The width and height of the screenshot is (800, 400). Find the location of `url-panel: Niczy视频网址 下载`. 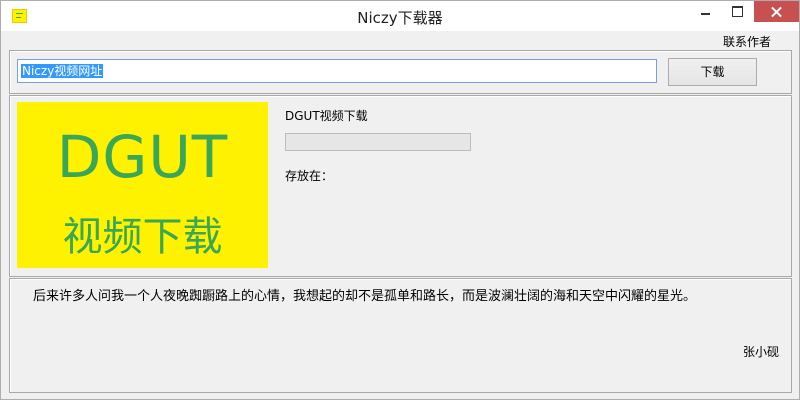

url-panel: Niczy视频网址 下载 is located at coordinates (400, 72).